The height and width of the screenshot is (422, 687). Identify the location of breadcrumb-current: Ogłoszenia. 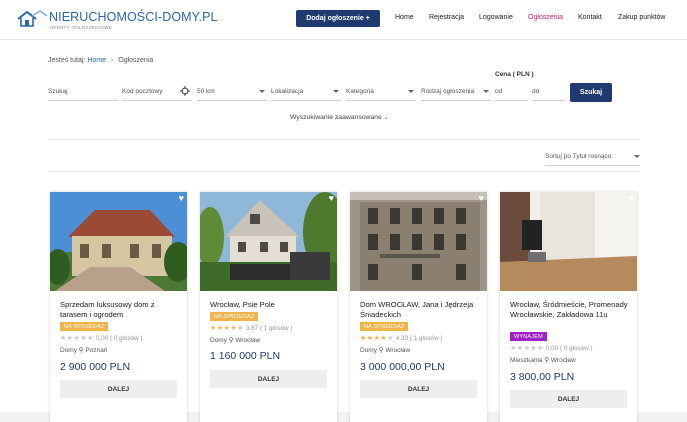
(136, 60).